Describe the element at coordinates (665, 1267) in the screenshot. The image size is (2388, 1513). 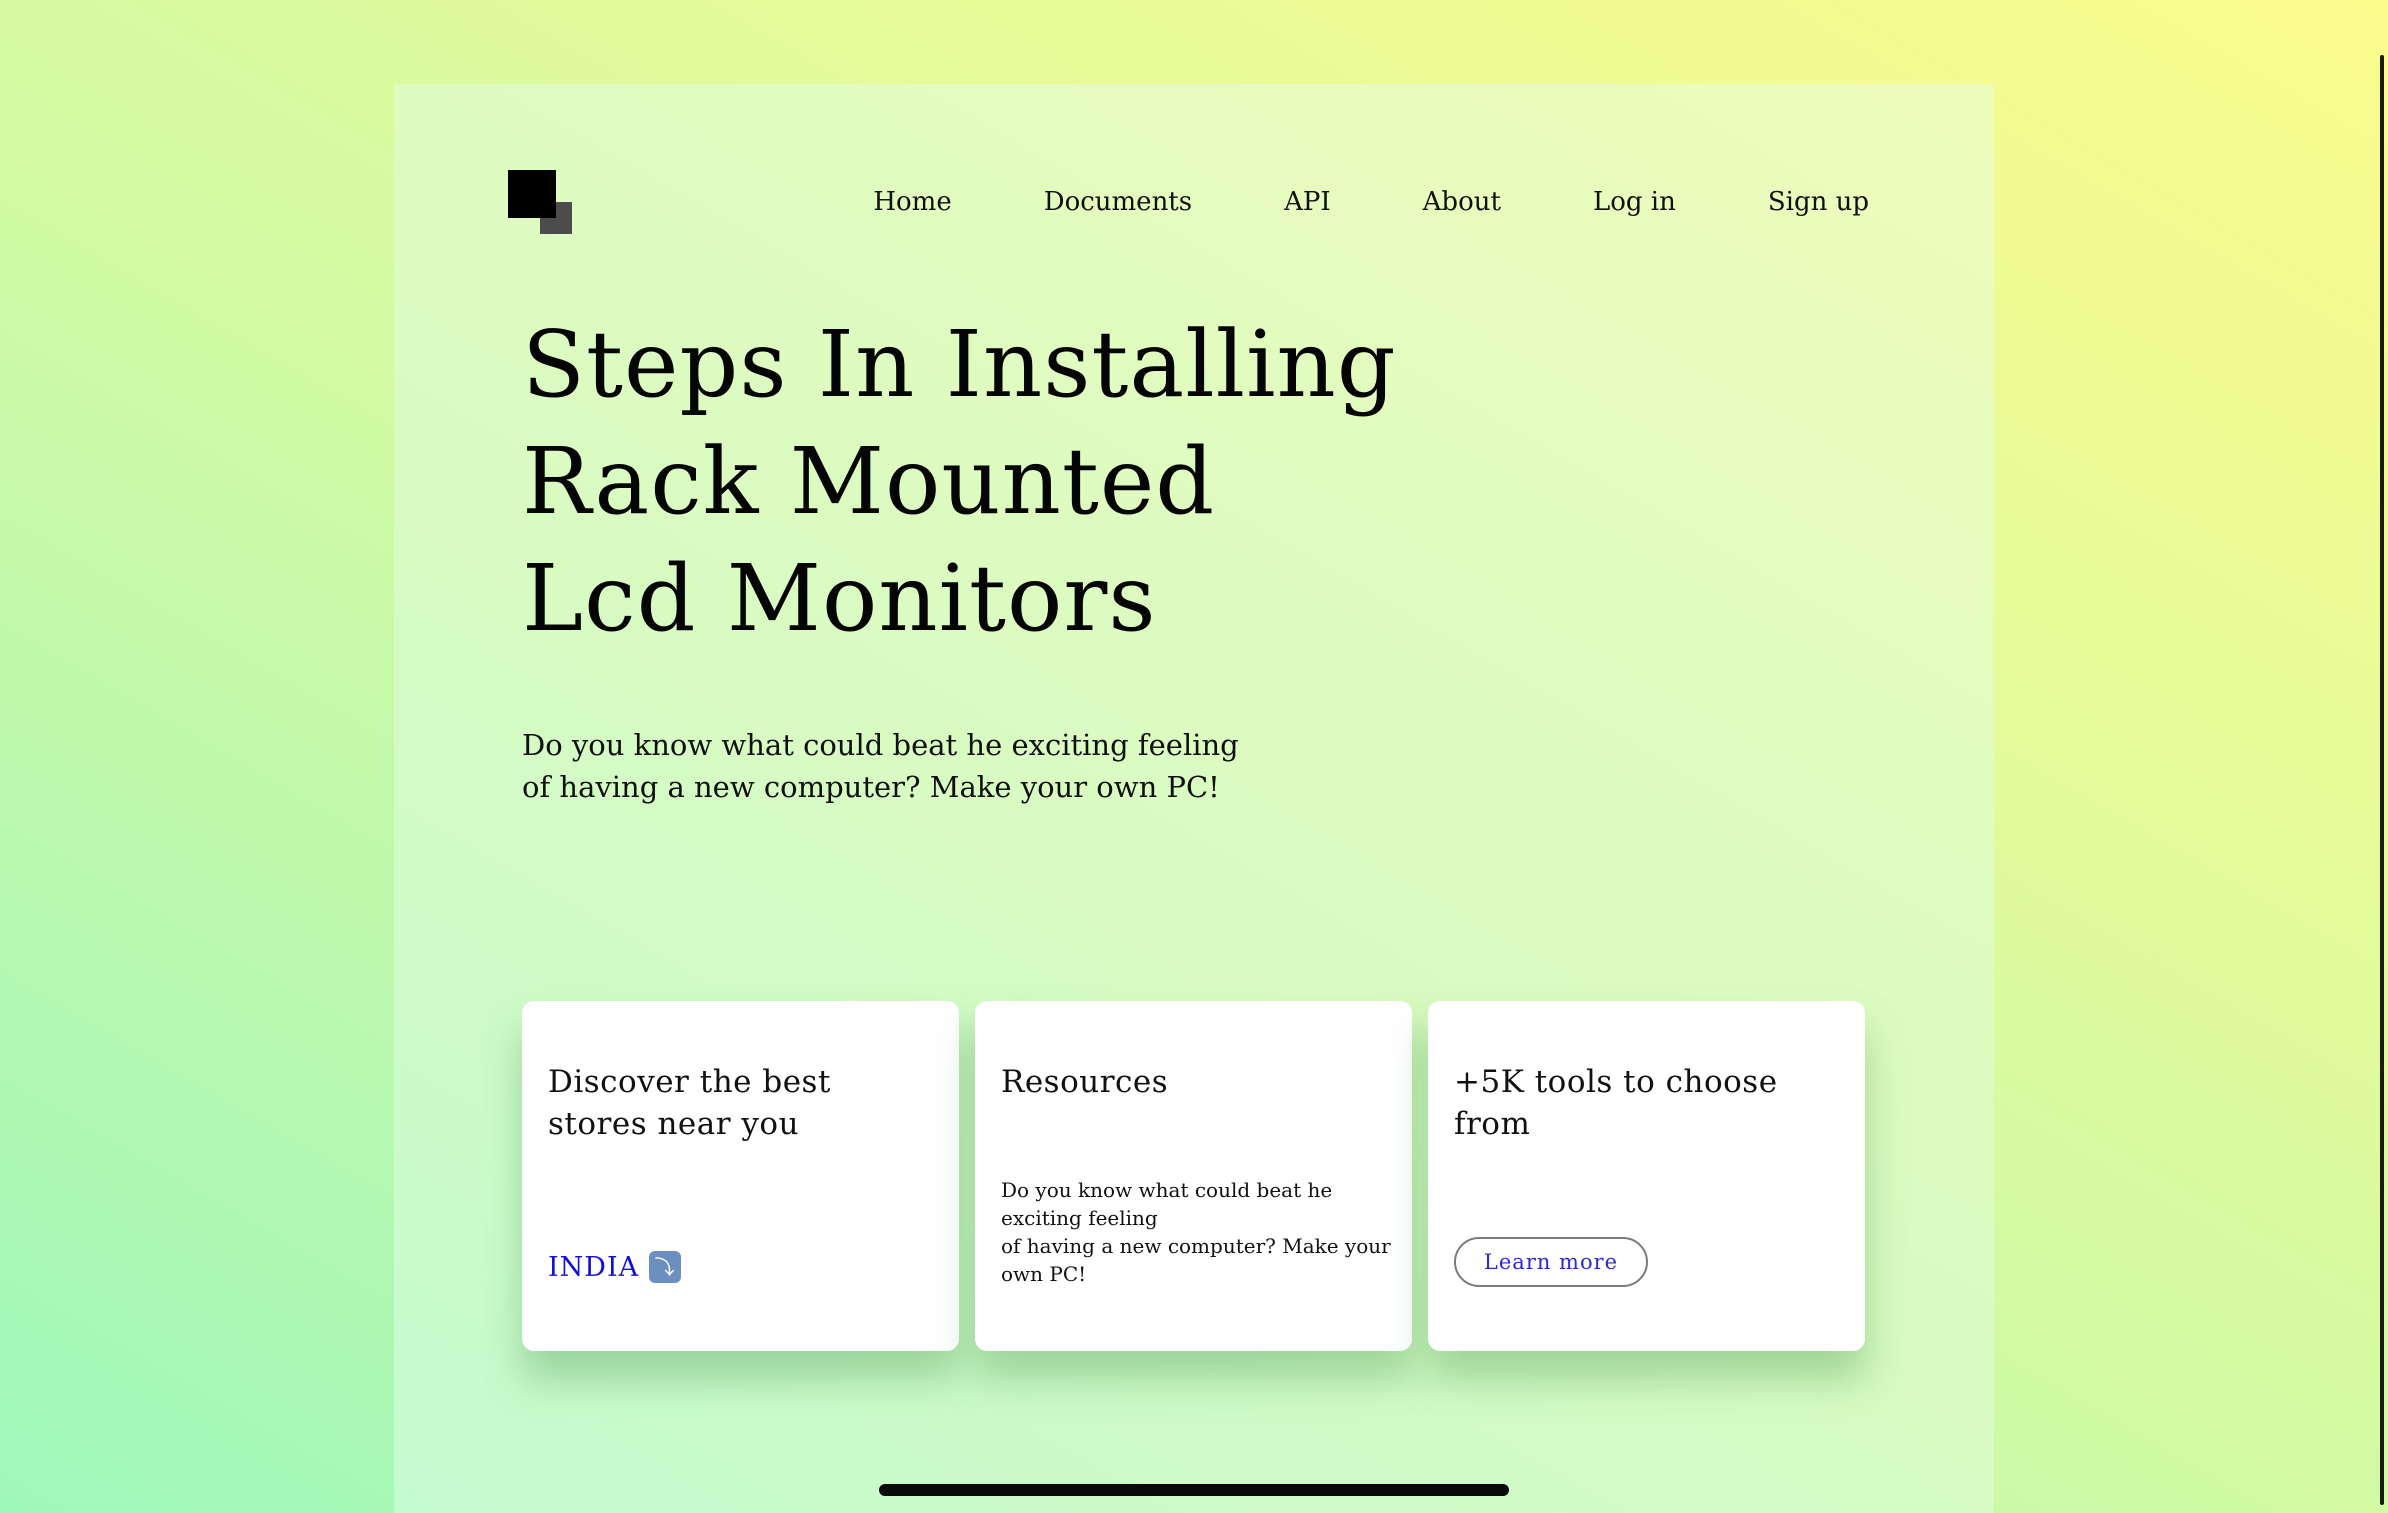
I see `arrow-down-right-icon: ⤵` at that location.